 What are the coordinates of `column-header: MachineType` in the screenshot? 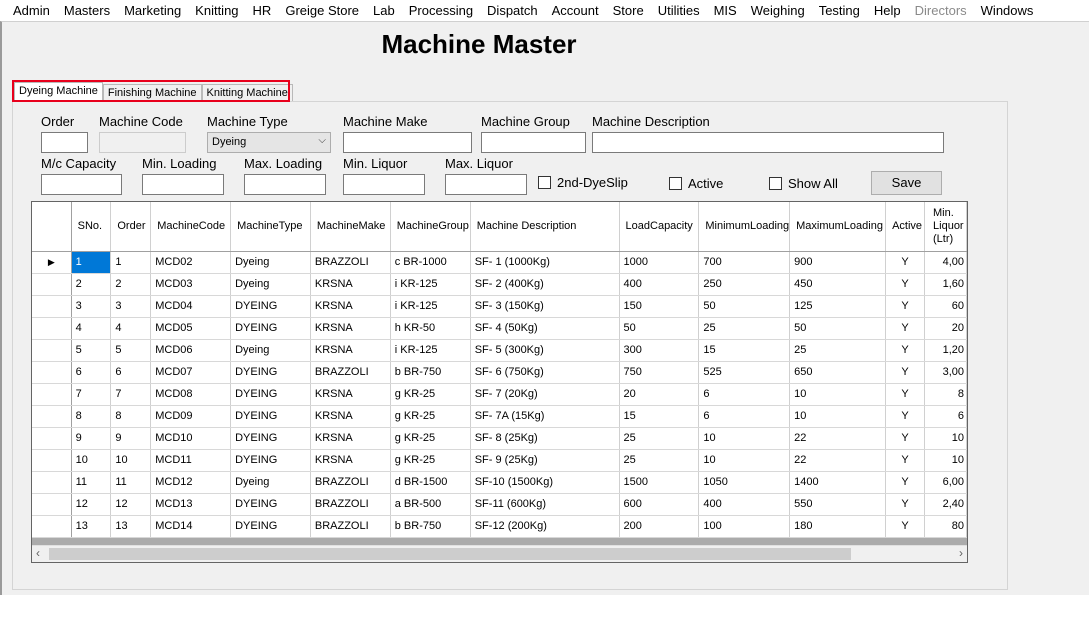 It's located at (270, 227).